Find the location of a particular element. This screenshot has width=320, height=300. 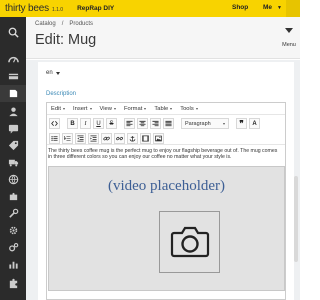

breadcrumb: Catalog / Products is located at coordinates (64, 24).